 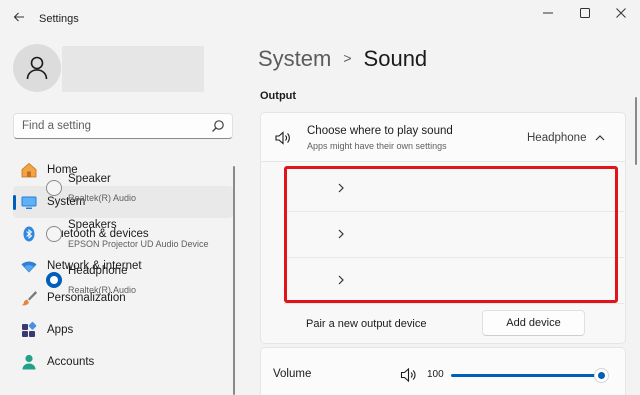 I want to click on section-title-output: Output, so click(x=278, y=96).